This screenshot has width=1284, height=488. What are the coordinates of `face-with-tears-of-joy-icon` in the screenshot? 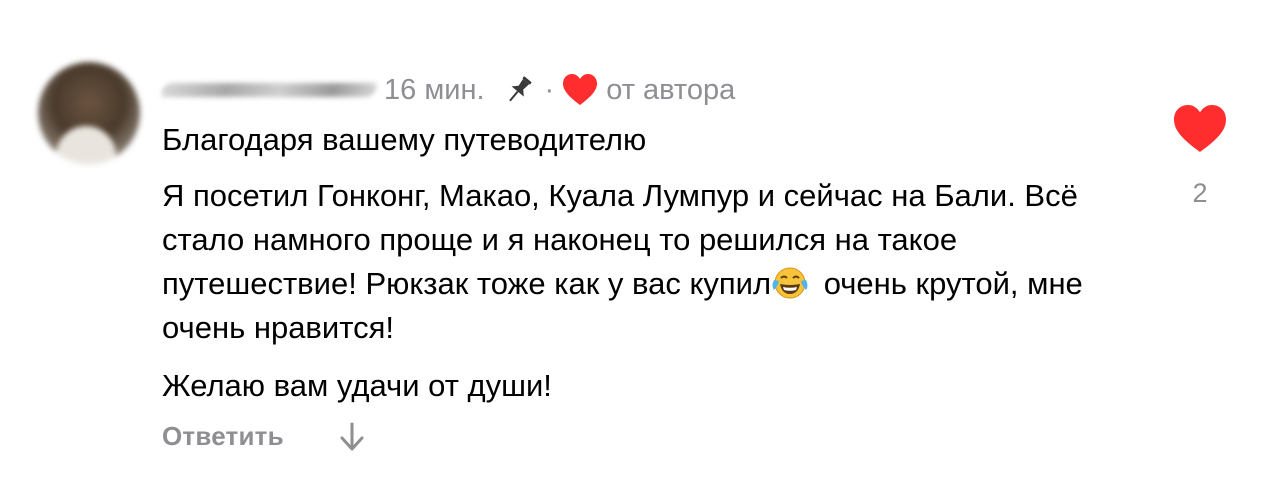 It's located at (790, 283).